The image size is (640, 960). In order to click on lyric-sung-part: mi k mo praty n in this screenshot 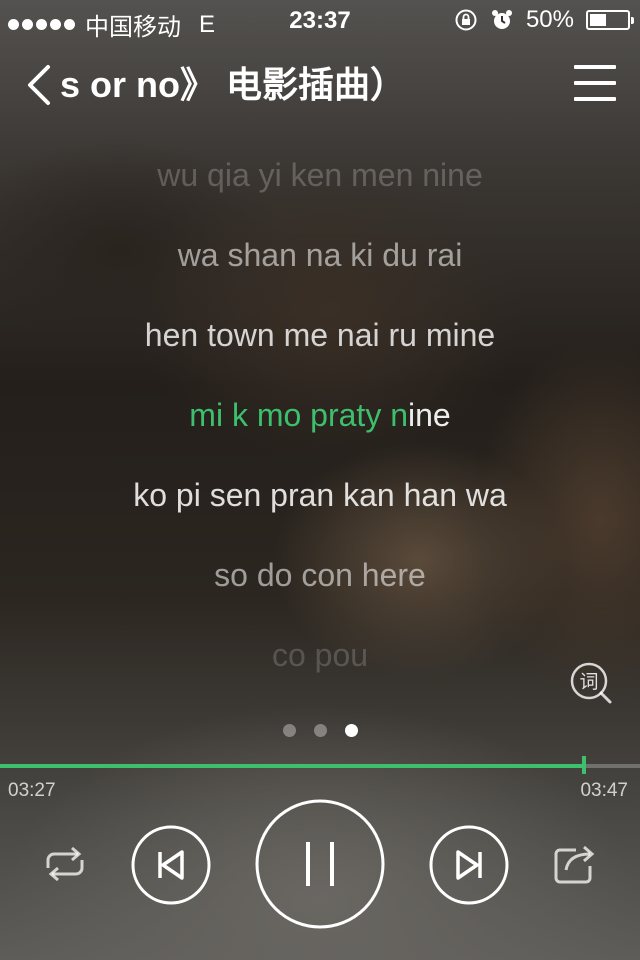, I will do `click(298, 415)`.